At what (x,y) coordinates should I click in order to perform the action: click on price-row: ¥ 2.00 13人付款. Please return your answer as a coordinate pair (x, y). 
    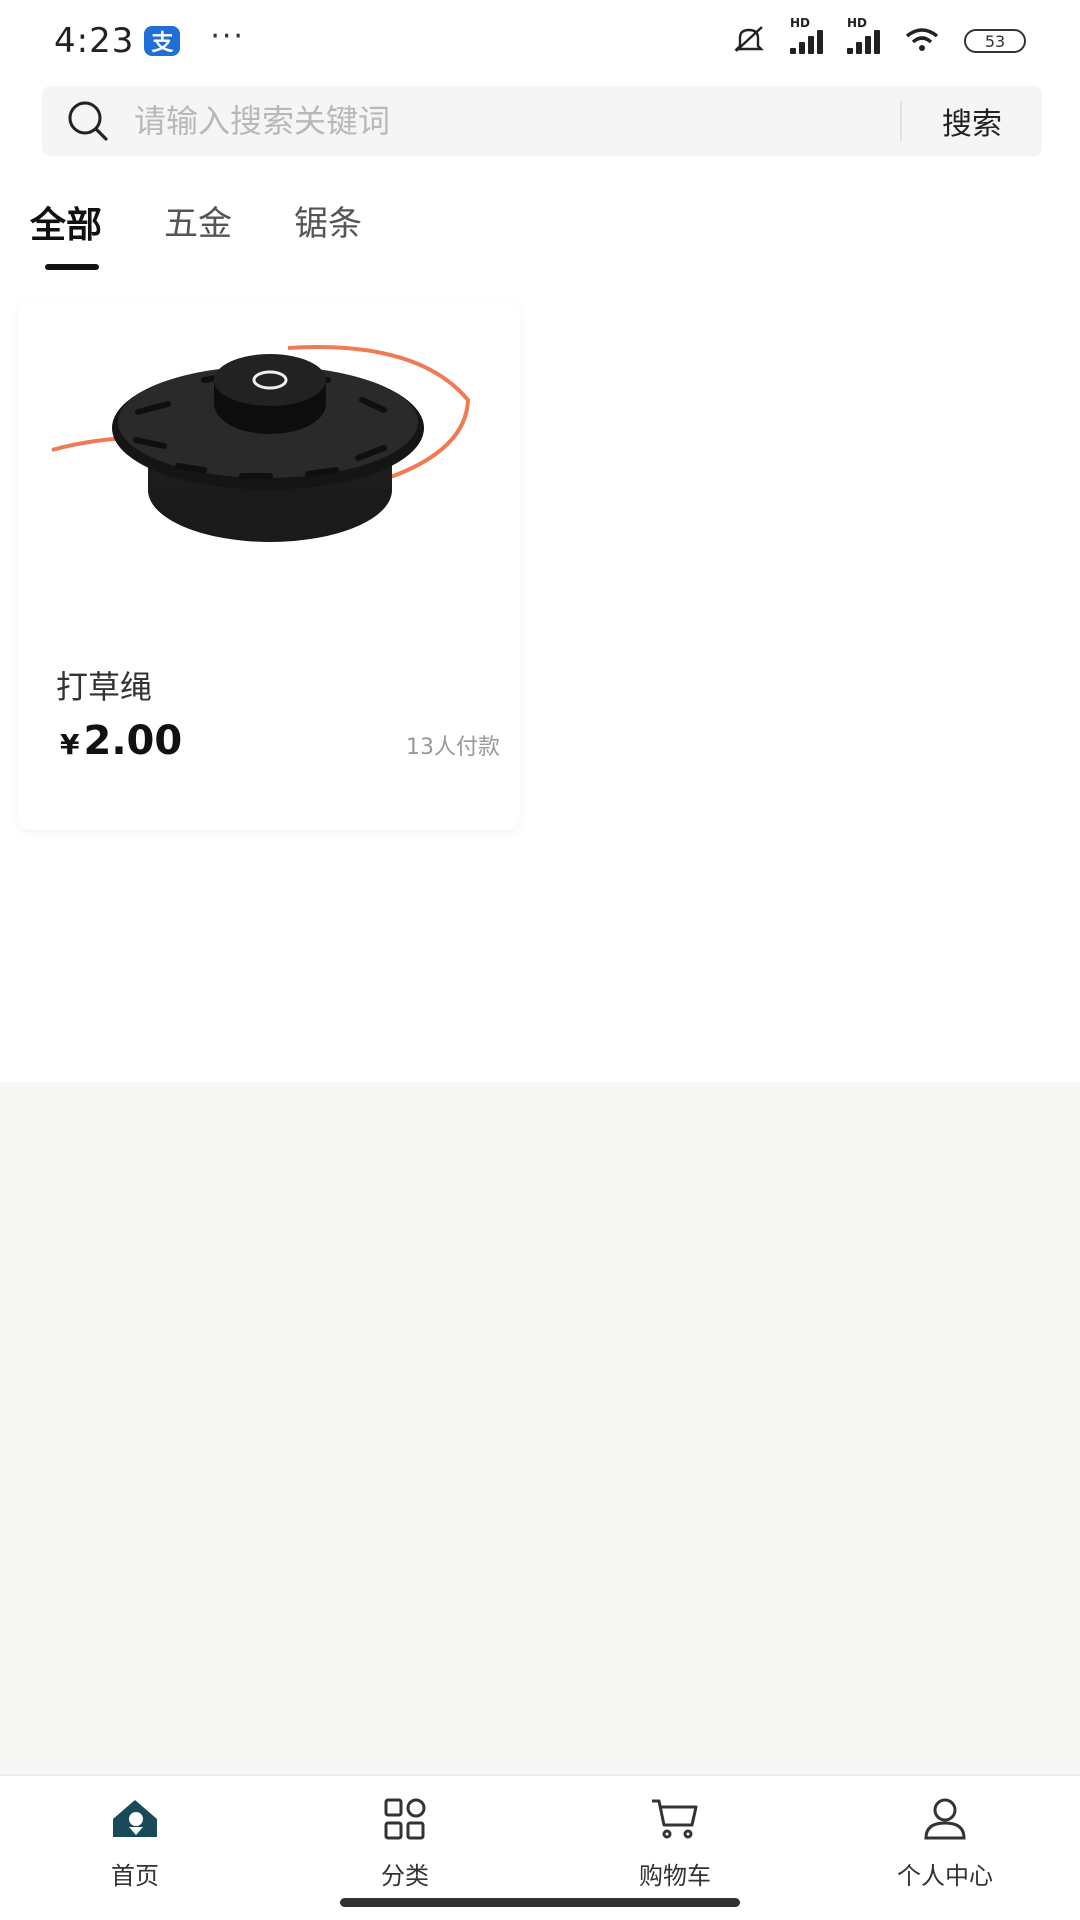
    Looking at the image, I should click on (280, 741).